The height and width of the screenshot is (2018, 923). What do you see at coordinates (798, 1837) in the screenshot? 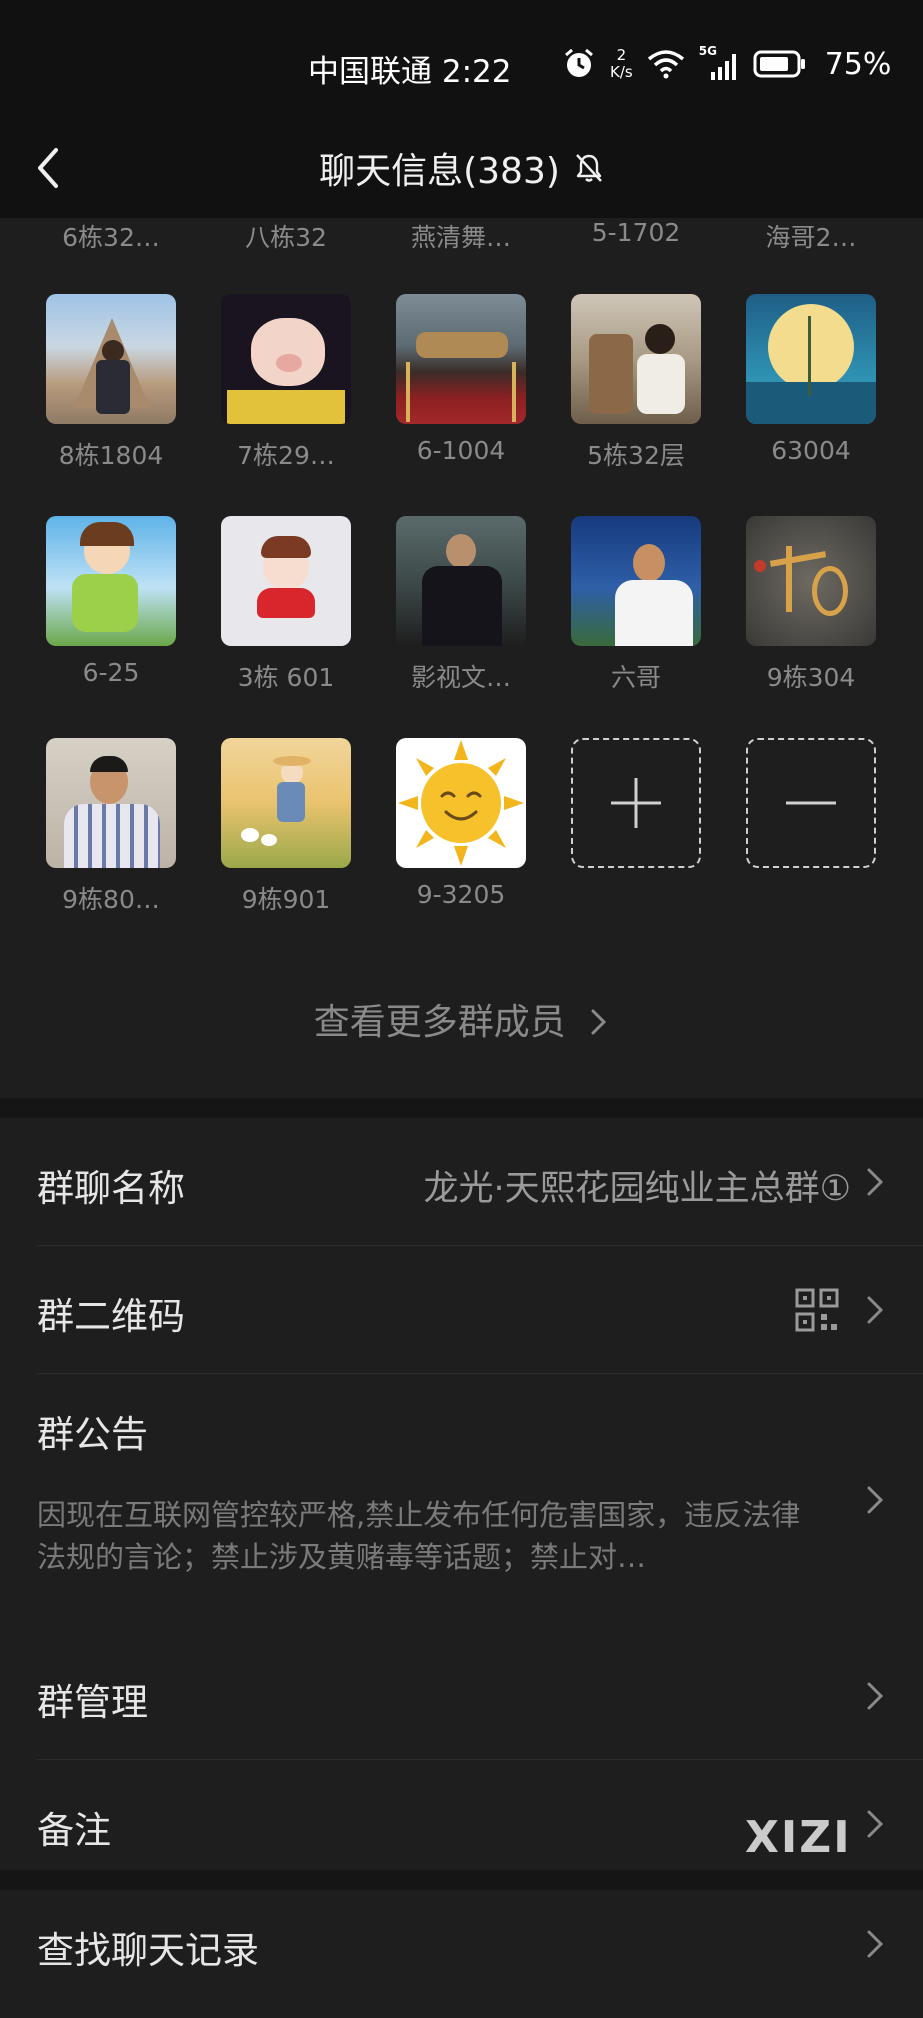
I see `watermark: XIZI` at bounding box center [798, 1837].